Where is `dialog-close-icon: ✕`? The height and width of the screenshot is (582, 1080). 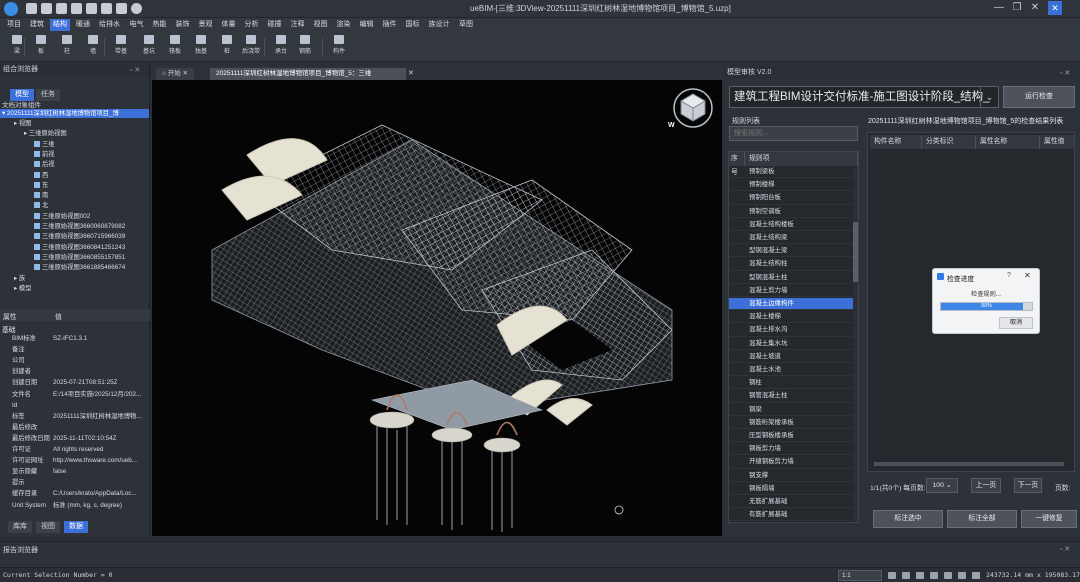 dialog-close-icon: ✕ is located at coordinates (1027, 275).